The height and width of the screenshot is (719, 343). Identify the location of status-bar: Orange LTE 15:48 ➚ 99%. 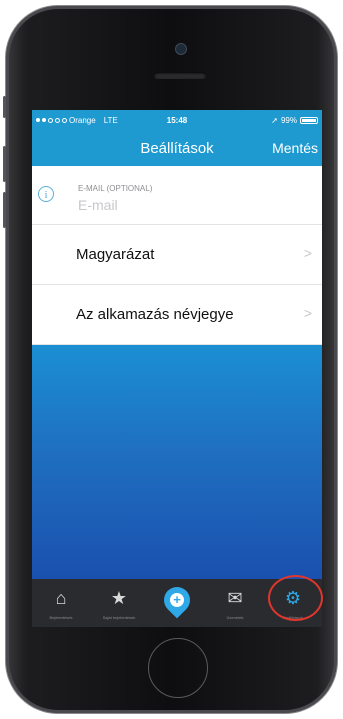
(177, 120).